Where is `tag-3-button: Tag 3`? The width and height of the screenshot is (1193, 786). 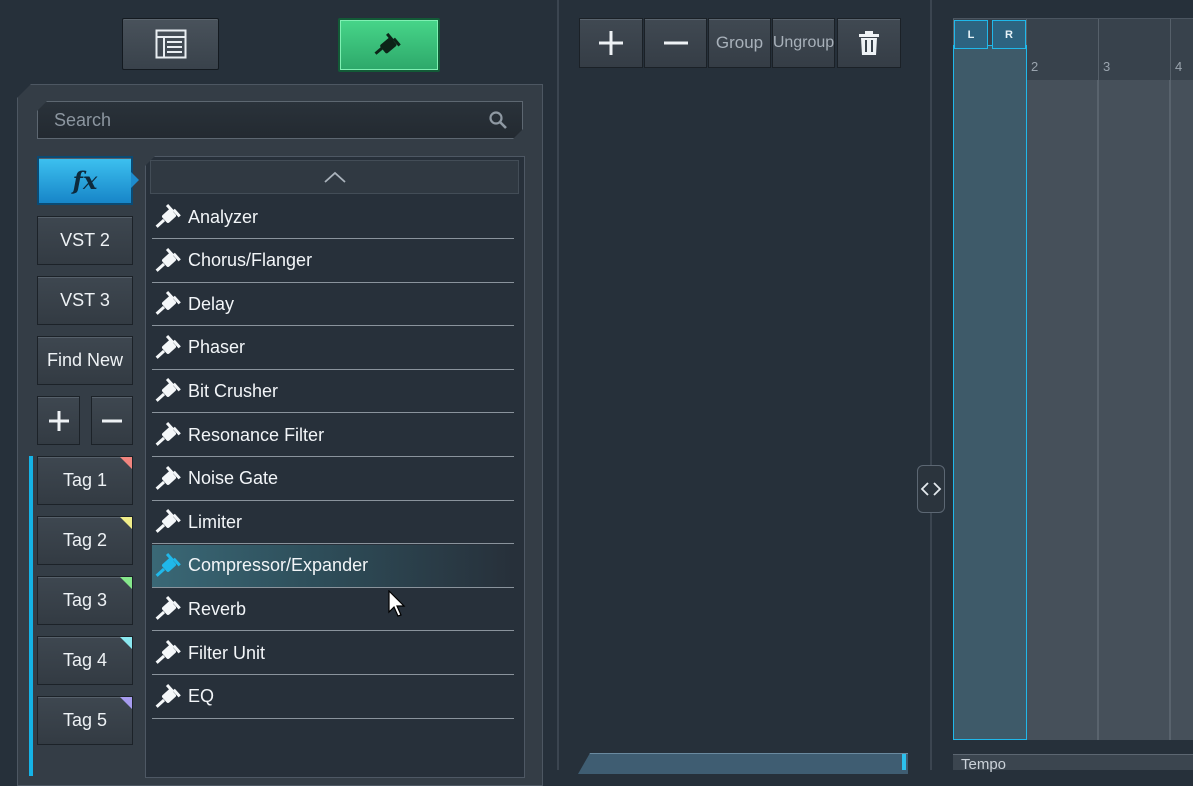 tag-3-button: Tag 3 is located at coordinates (85, 600).